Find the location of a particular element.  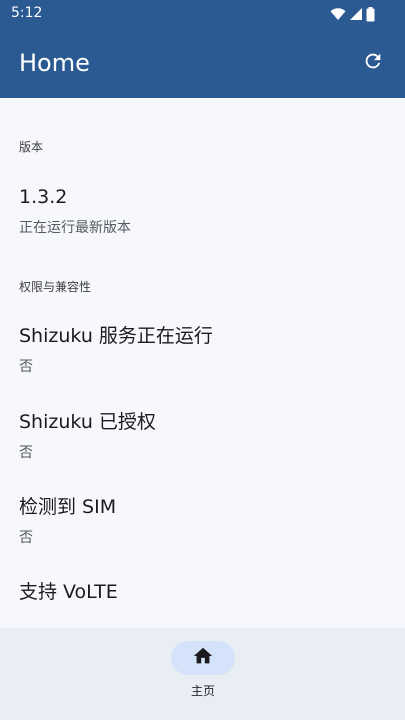

refresh-button is located at coordinates (373, 63).